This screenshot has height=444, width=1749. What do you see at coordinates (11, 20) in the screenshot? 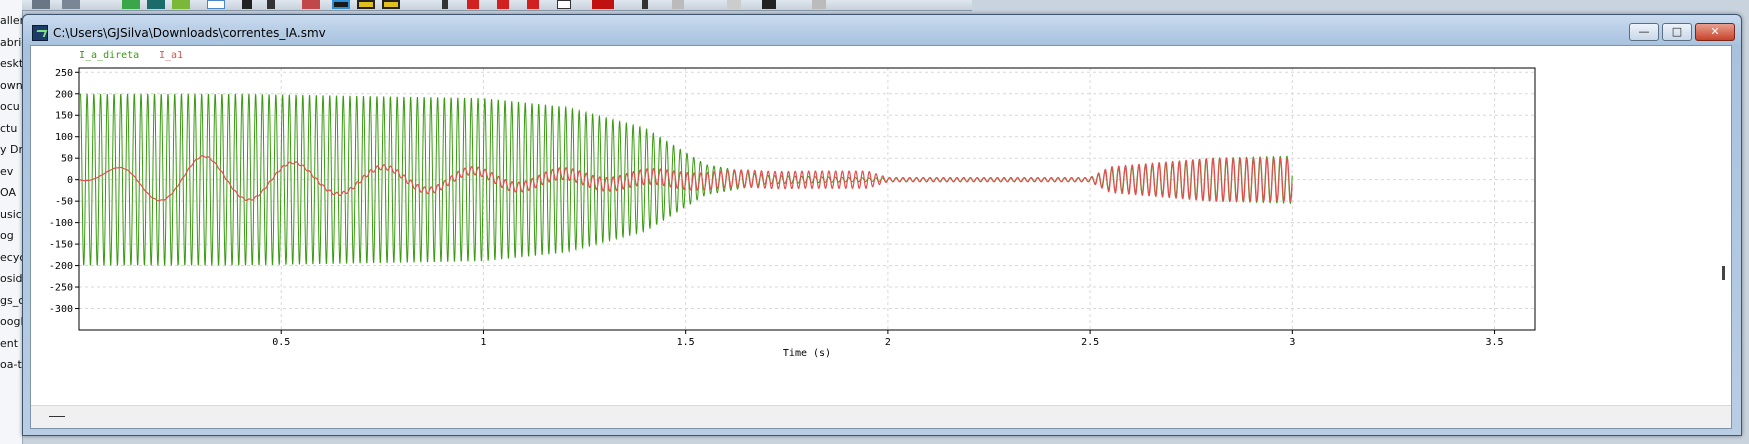
I see `desktop-item: aller` at bounding box center [11, 20].